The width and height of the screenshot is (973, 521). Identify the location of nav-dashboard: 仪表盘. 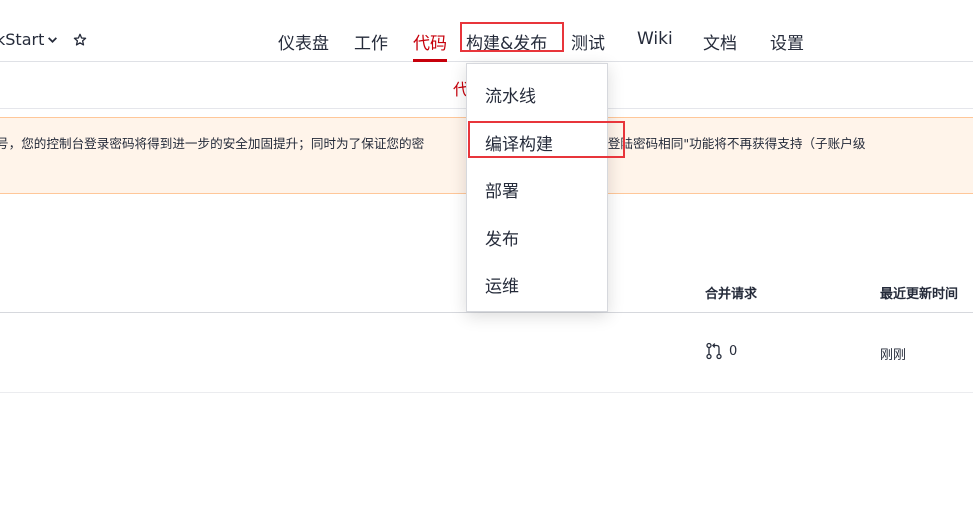
(303, 41).